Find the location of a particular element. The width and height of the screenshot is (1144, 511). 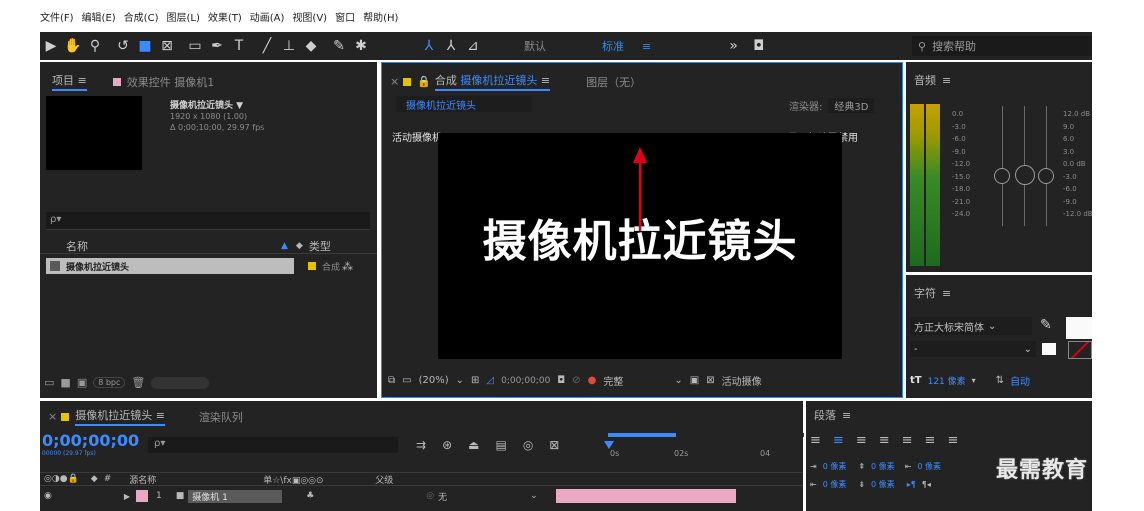

tab-render-queue: 渲染队列 is located at coordinates (221, 417).